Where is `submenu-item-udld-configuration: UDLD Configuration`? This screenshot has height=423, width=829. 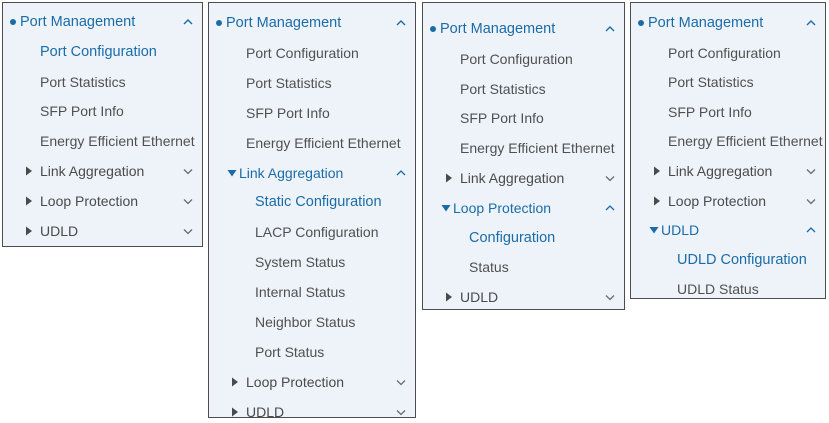 submenu-item-udld-configuration: UDLD Configuration is located at coordinates (728, 260).